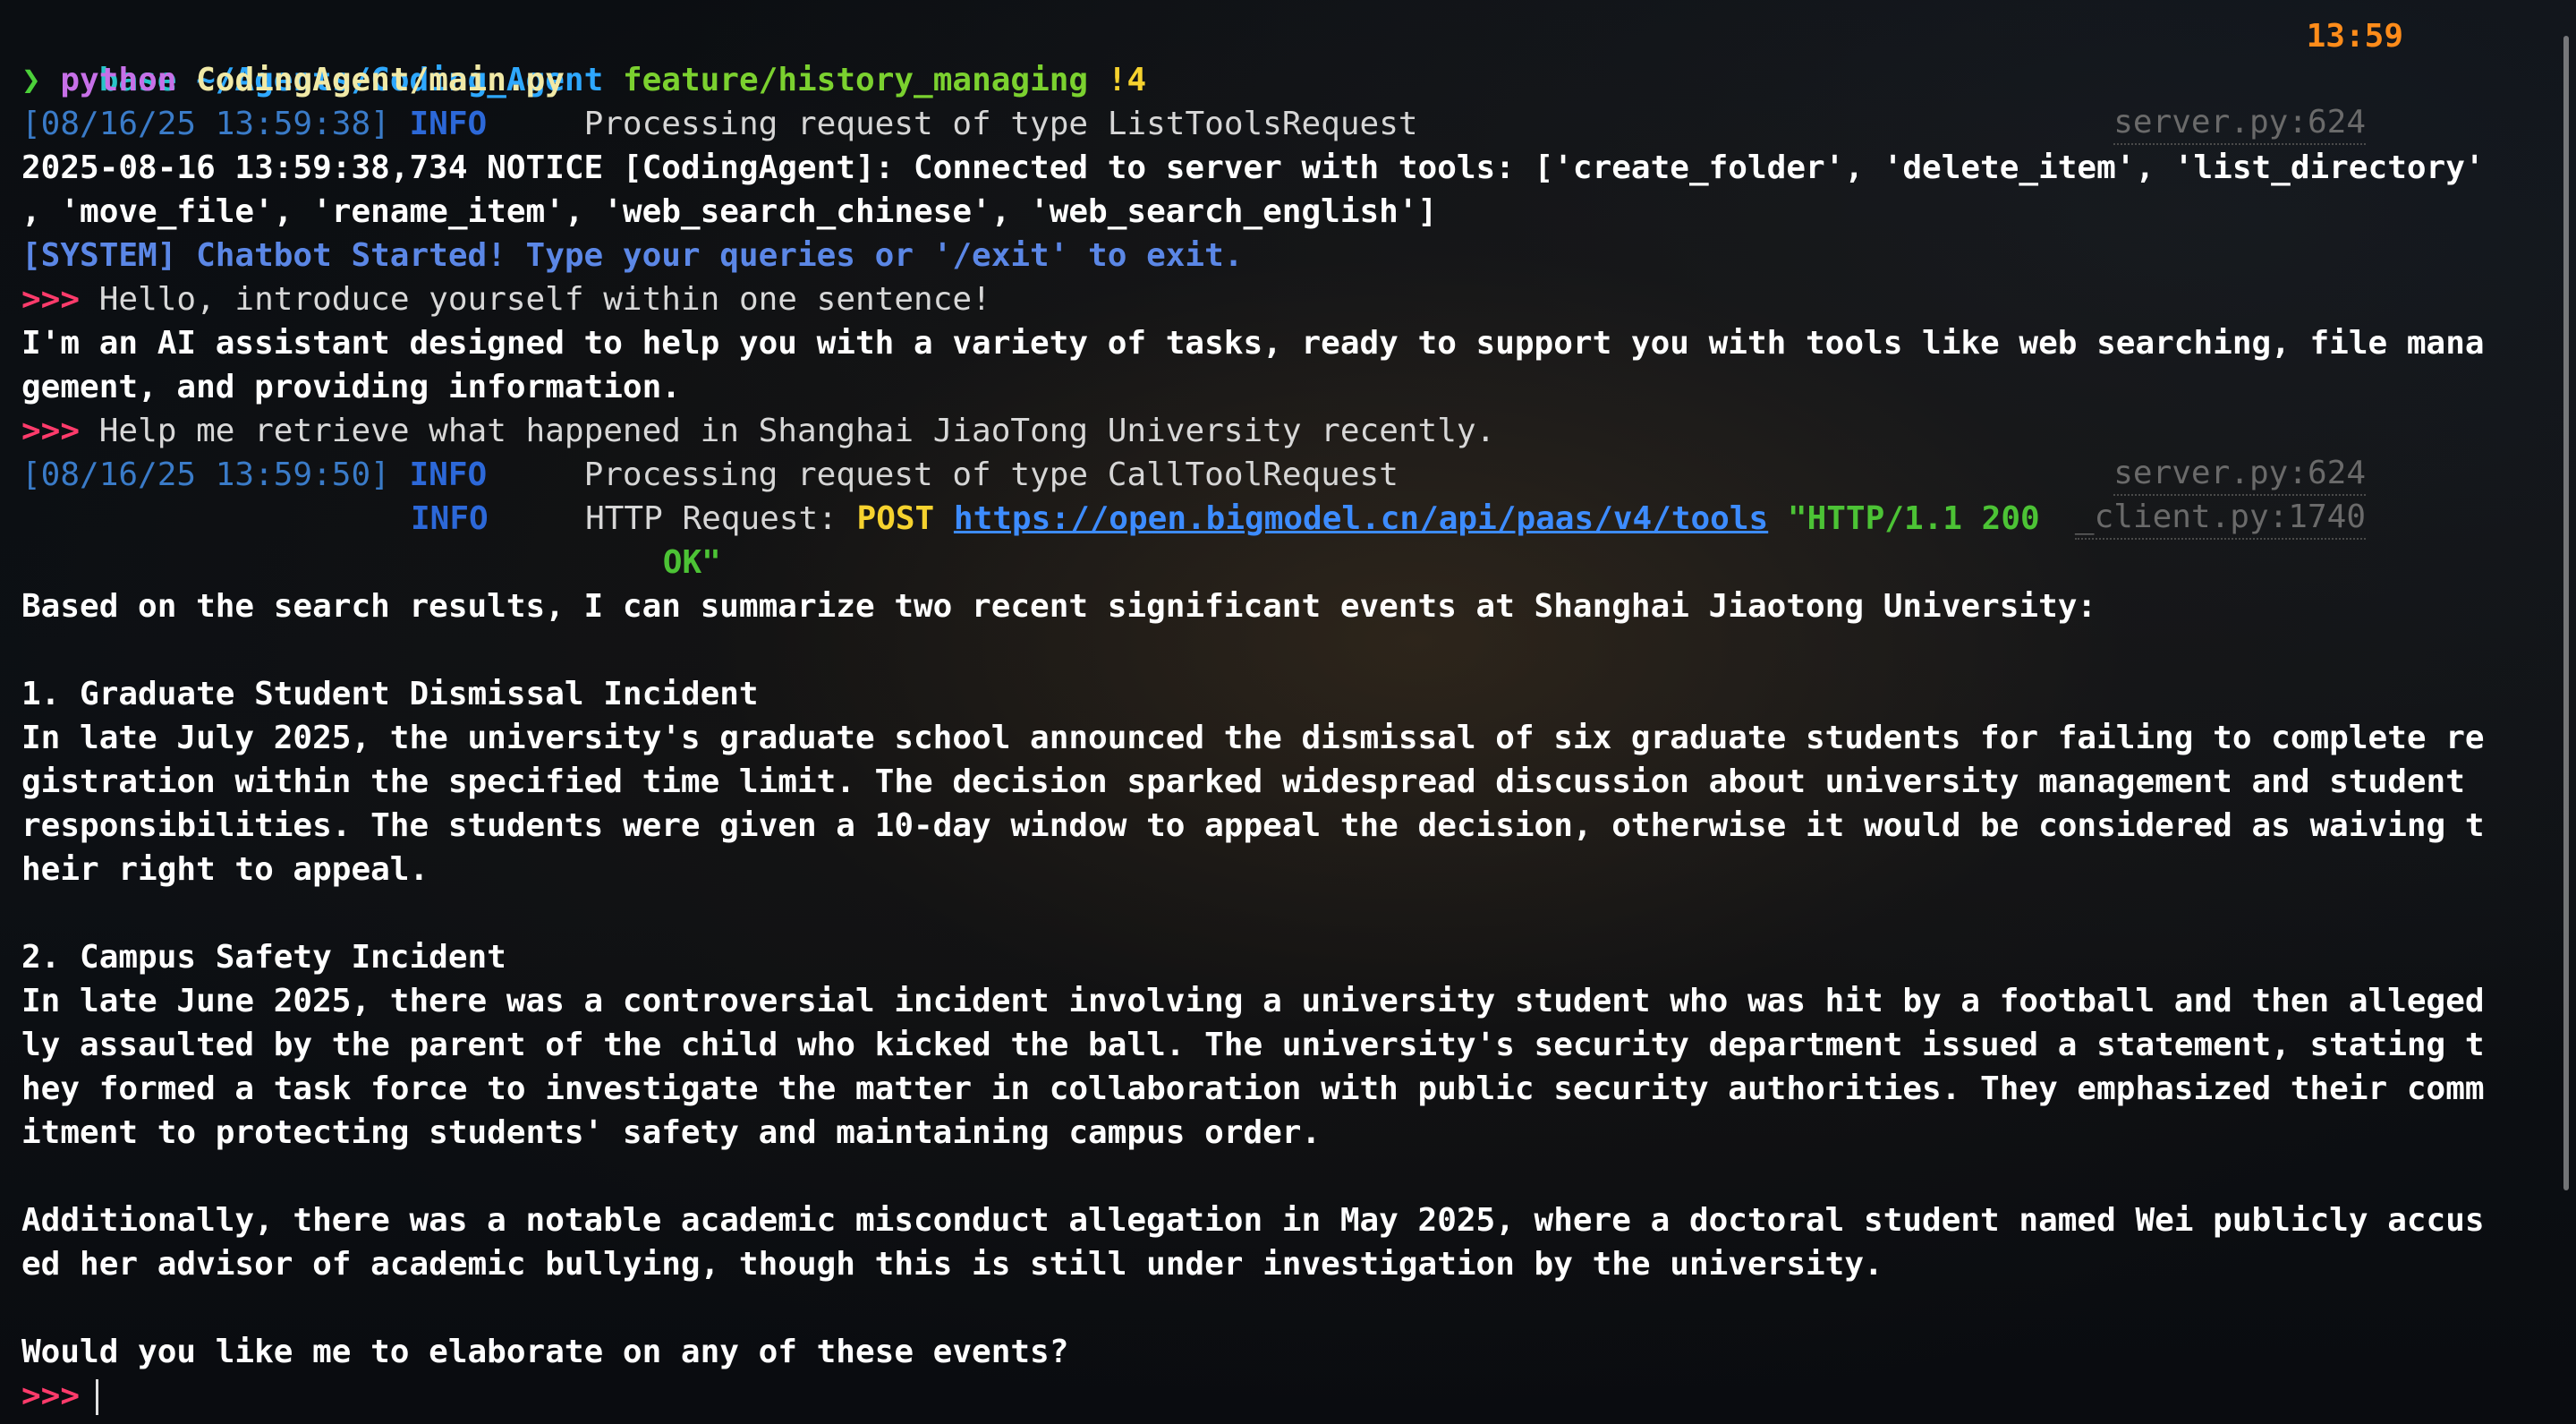 Image resolution: width=2576 pixels, height=1424 pixels. Describe the element at coordinates (263, 957) in the screenshot. I see `assistant-reply-line: 2. Campus Safety Incident` at that location.